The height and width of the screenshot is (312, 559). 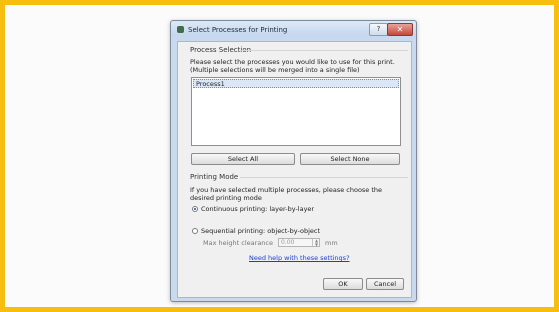 What do you see at coordinates (195, 209) in the screenshot?
I see `continuous-printing-radio` at bounding box center [195, 209].